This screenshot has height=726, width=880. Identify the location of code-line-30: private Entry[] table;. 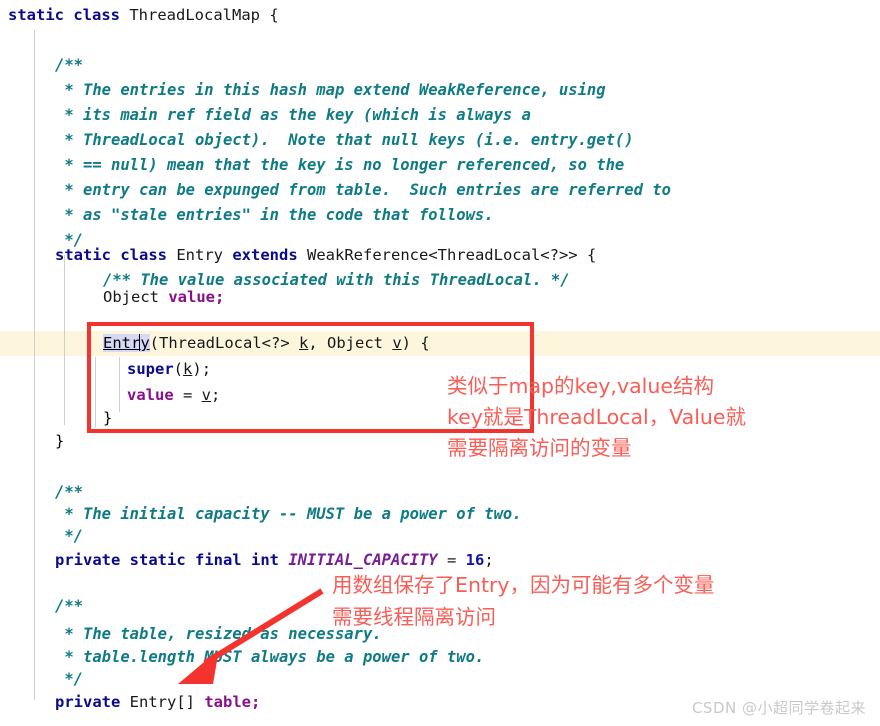
(157, 702).